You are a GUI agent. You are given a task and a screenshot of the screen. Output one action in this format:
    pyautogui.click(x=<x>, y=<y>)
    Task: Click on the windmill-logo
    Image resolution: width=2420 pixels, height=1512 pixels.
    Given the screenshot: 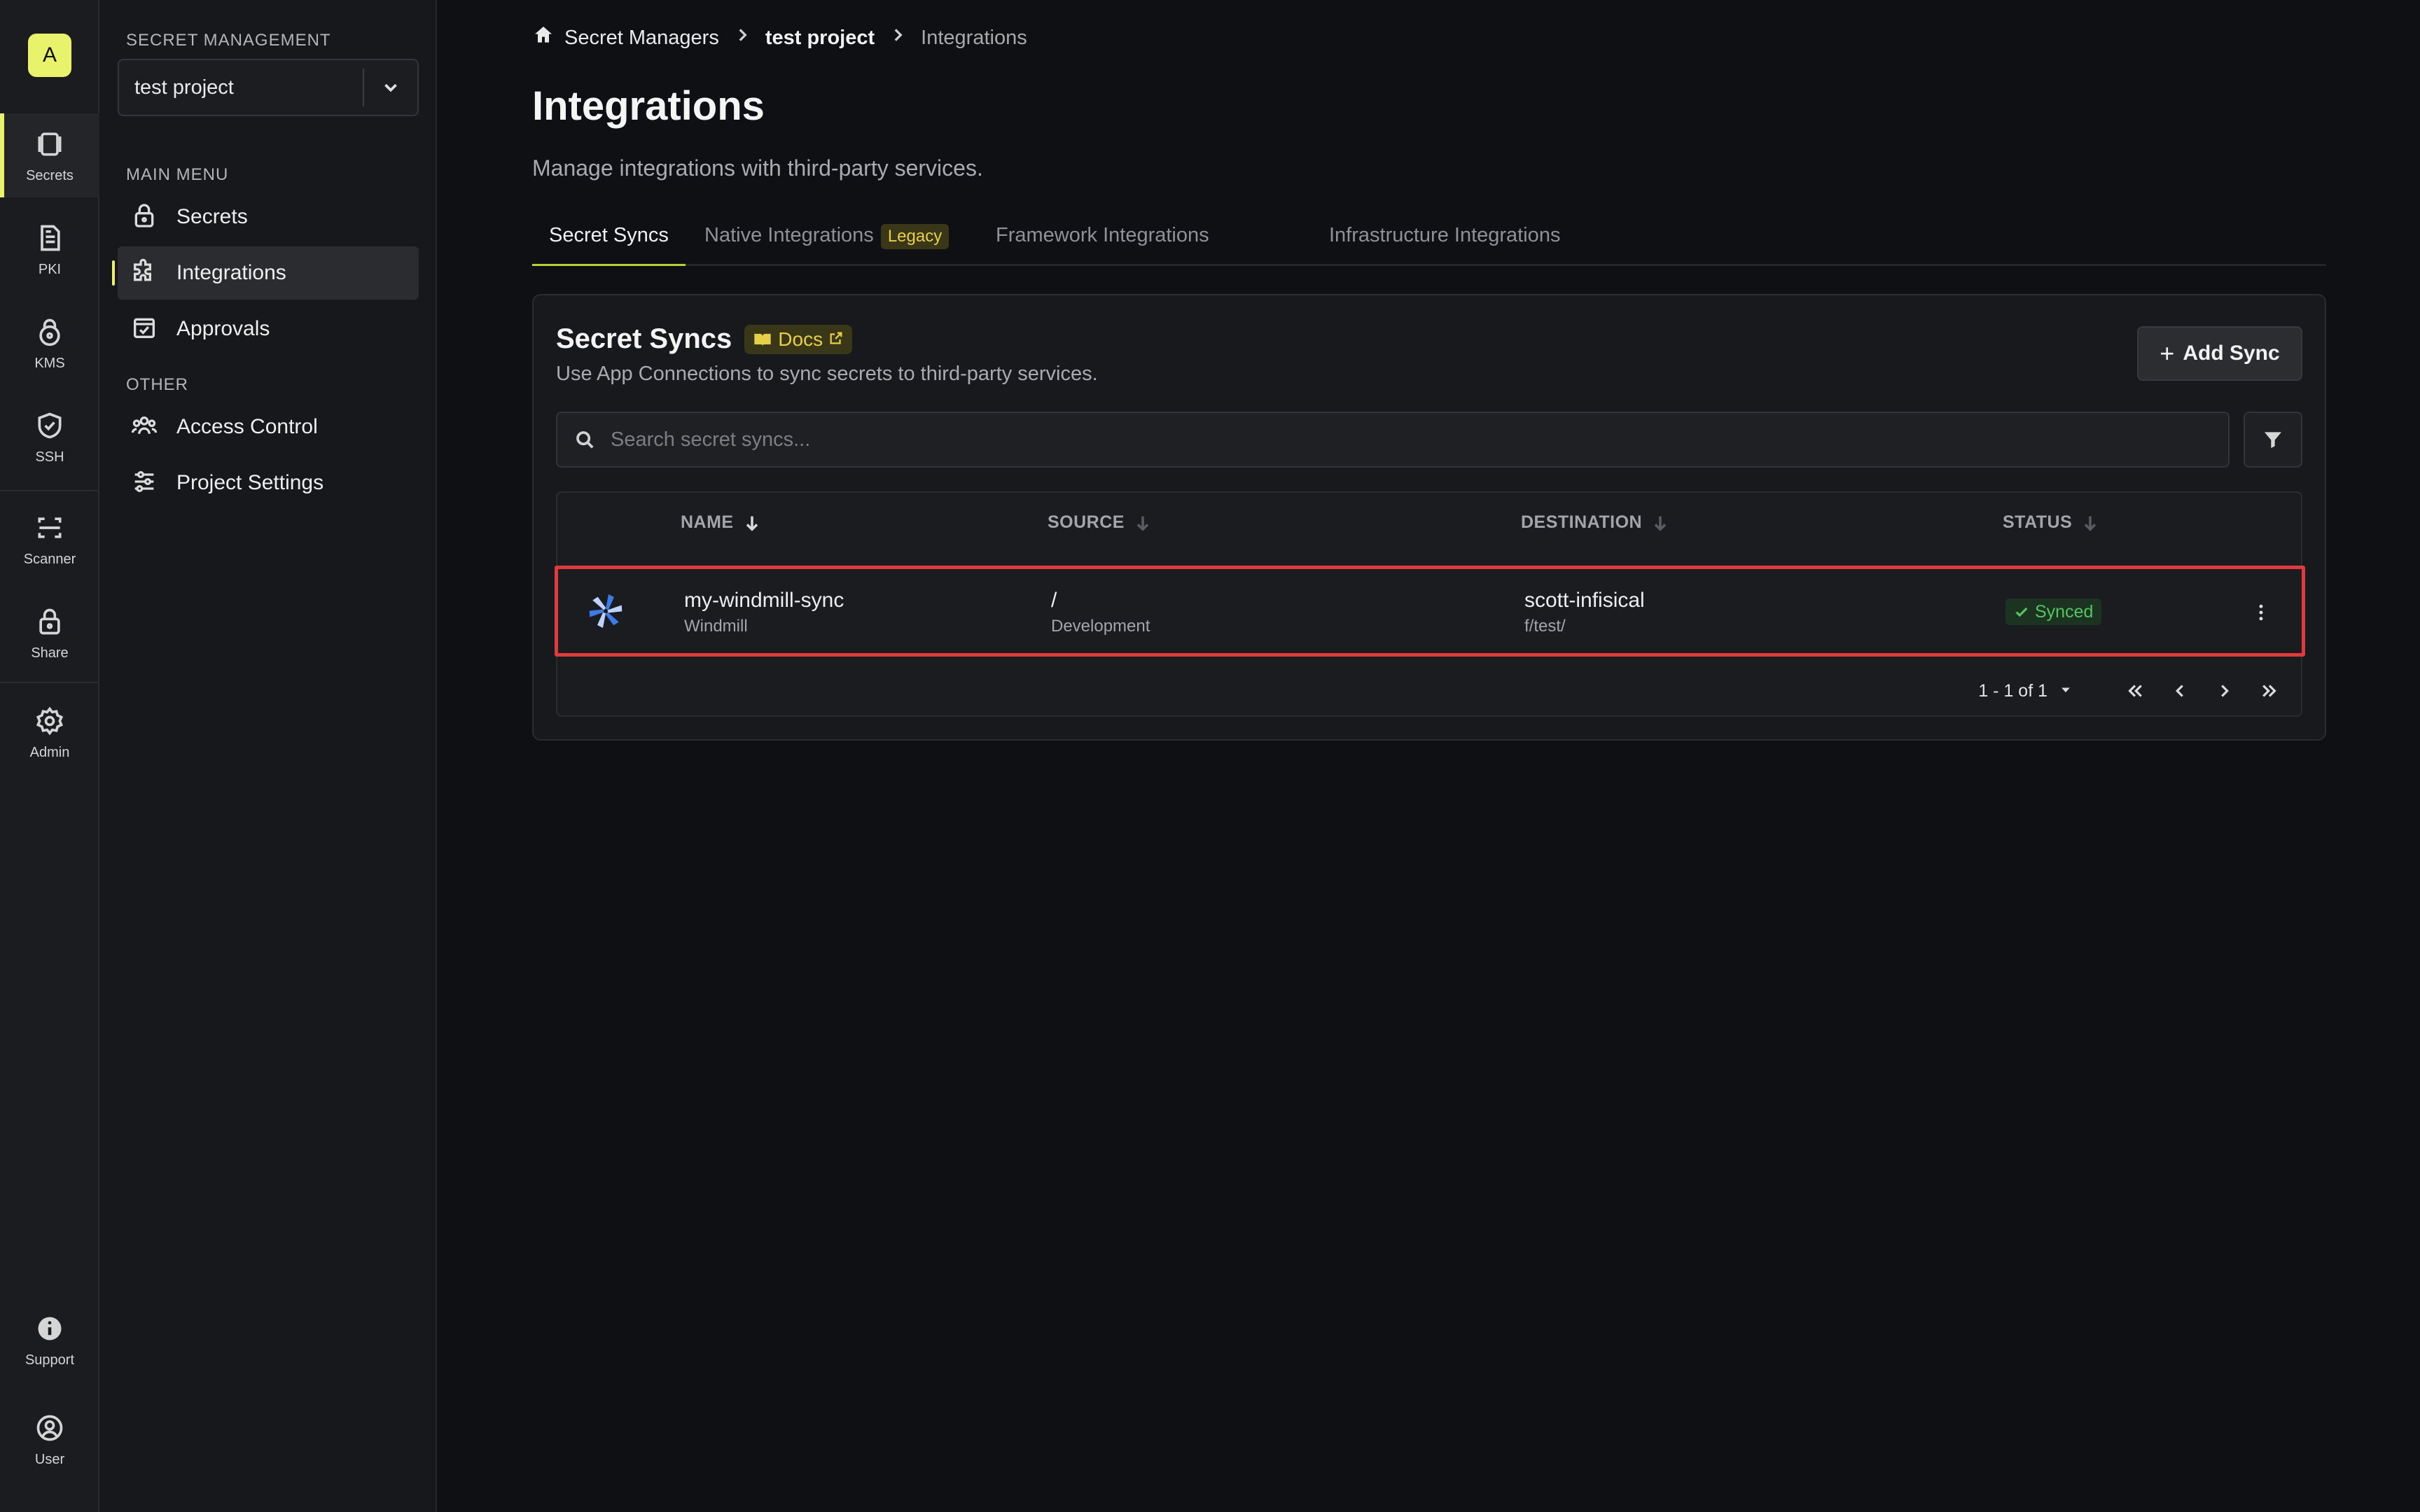 What is the action you would take?
    pyautogui.click(x=606, y=611)
    